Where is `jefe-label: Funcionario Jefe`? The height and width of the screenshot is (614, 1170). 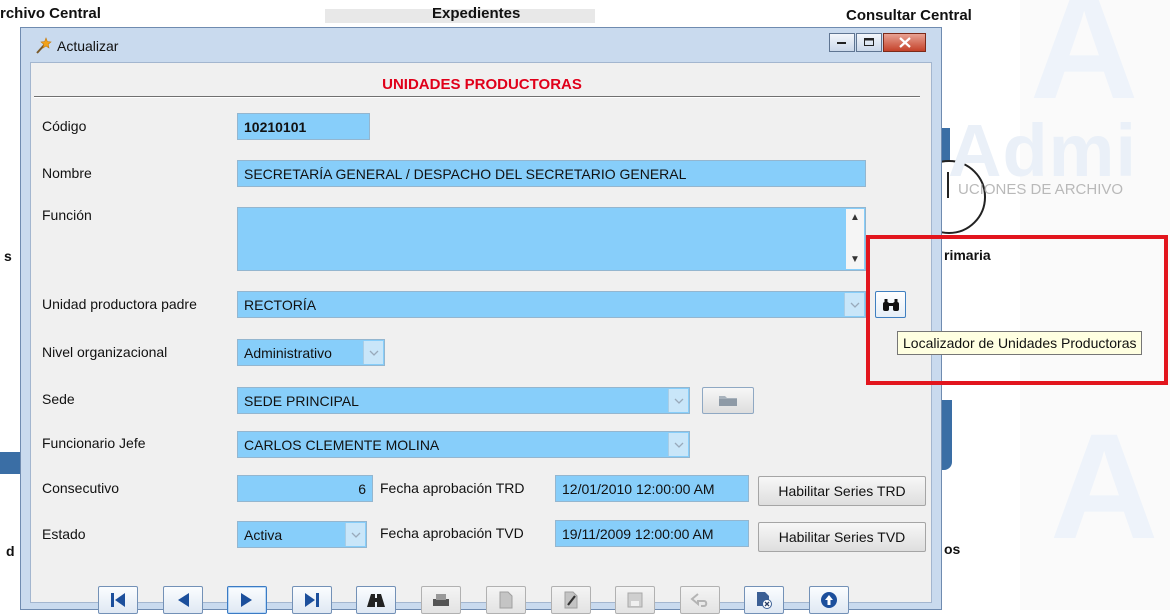 jefe-label: Funcionario Jefe is located at coordinates (94, 443).